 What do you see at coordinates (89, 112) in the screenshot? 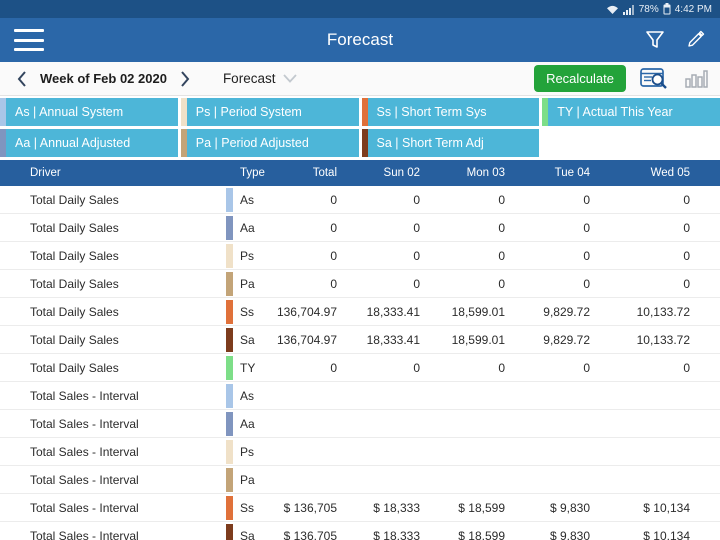
I see `legend-chip-as: As | Annual System` at bounding box center [89, 112].